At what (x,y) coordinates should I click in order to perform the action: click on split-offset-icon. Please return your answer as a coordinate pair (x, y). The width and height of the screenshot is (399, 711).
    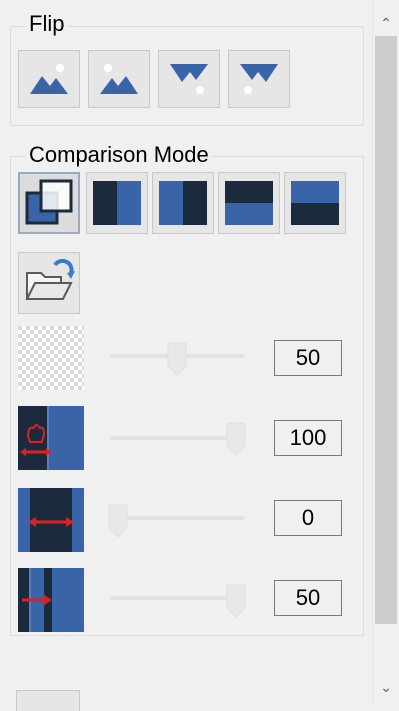
    Looking at the image, I should click on (51, 600).